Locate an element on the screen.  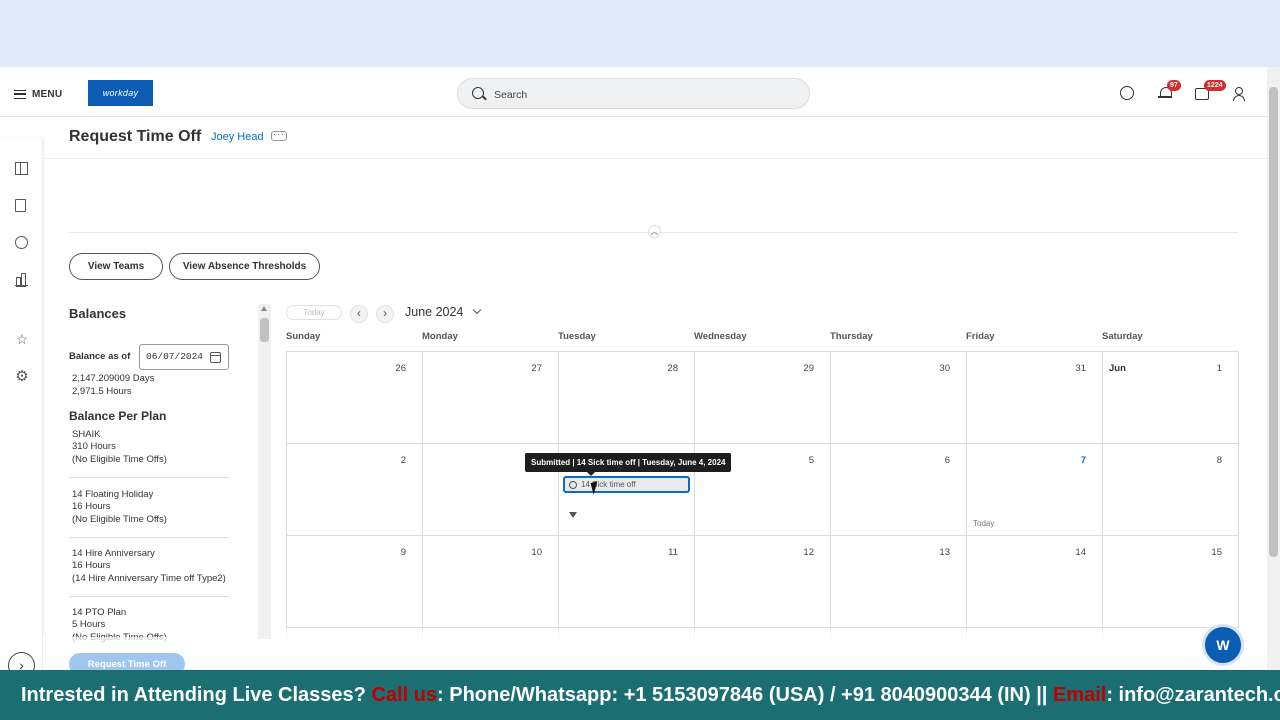
day-number: 26 is located at coordinates (400, 368).